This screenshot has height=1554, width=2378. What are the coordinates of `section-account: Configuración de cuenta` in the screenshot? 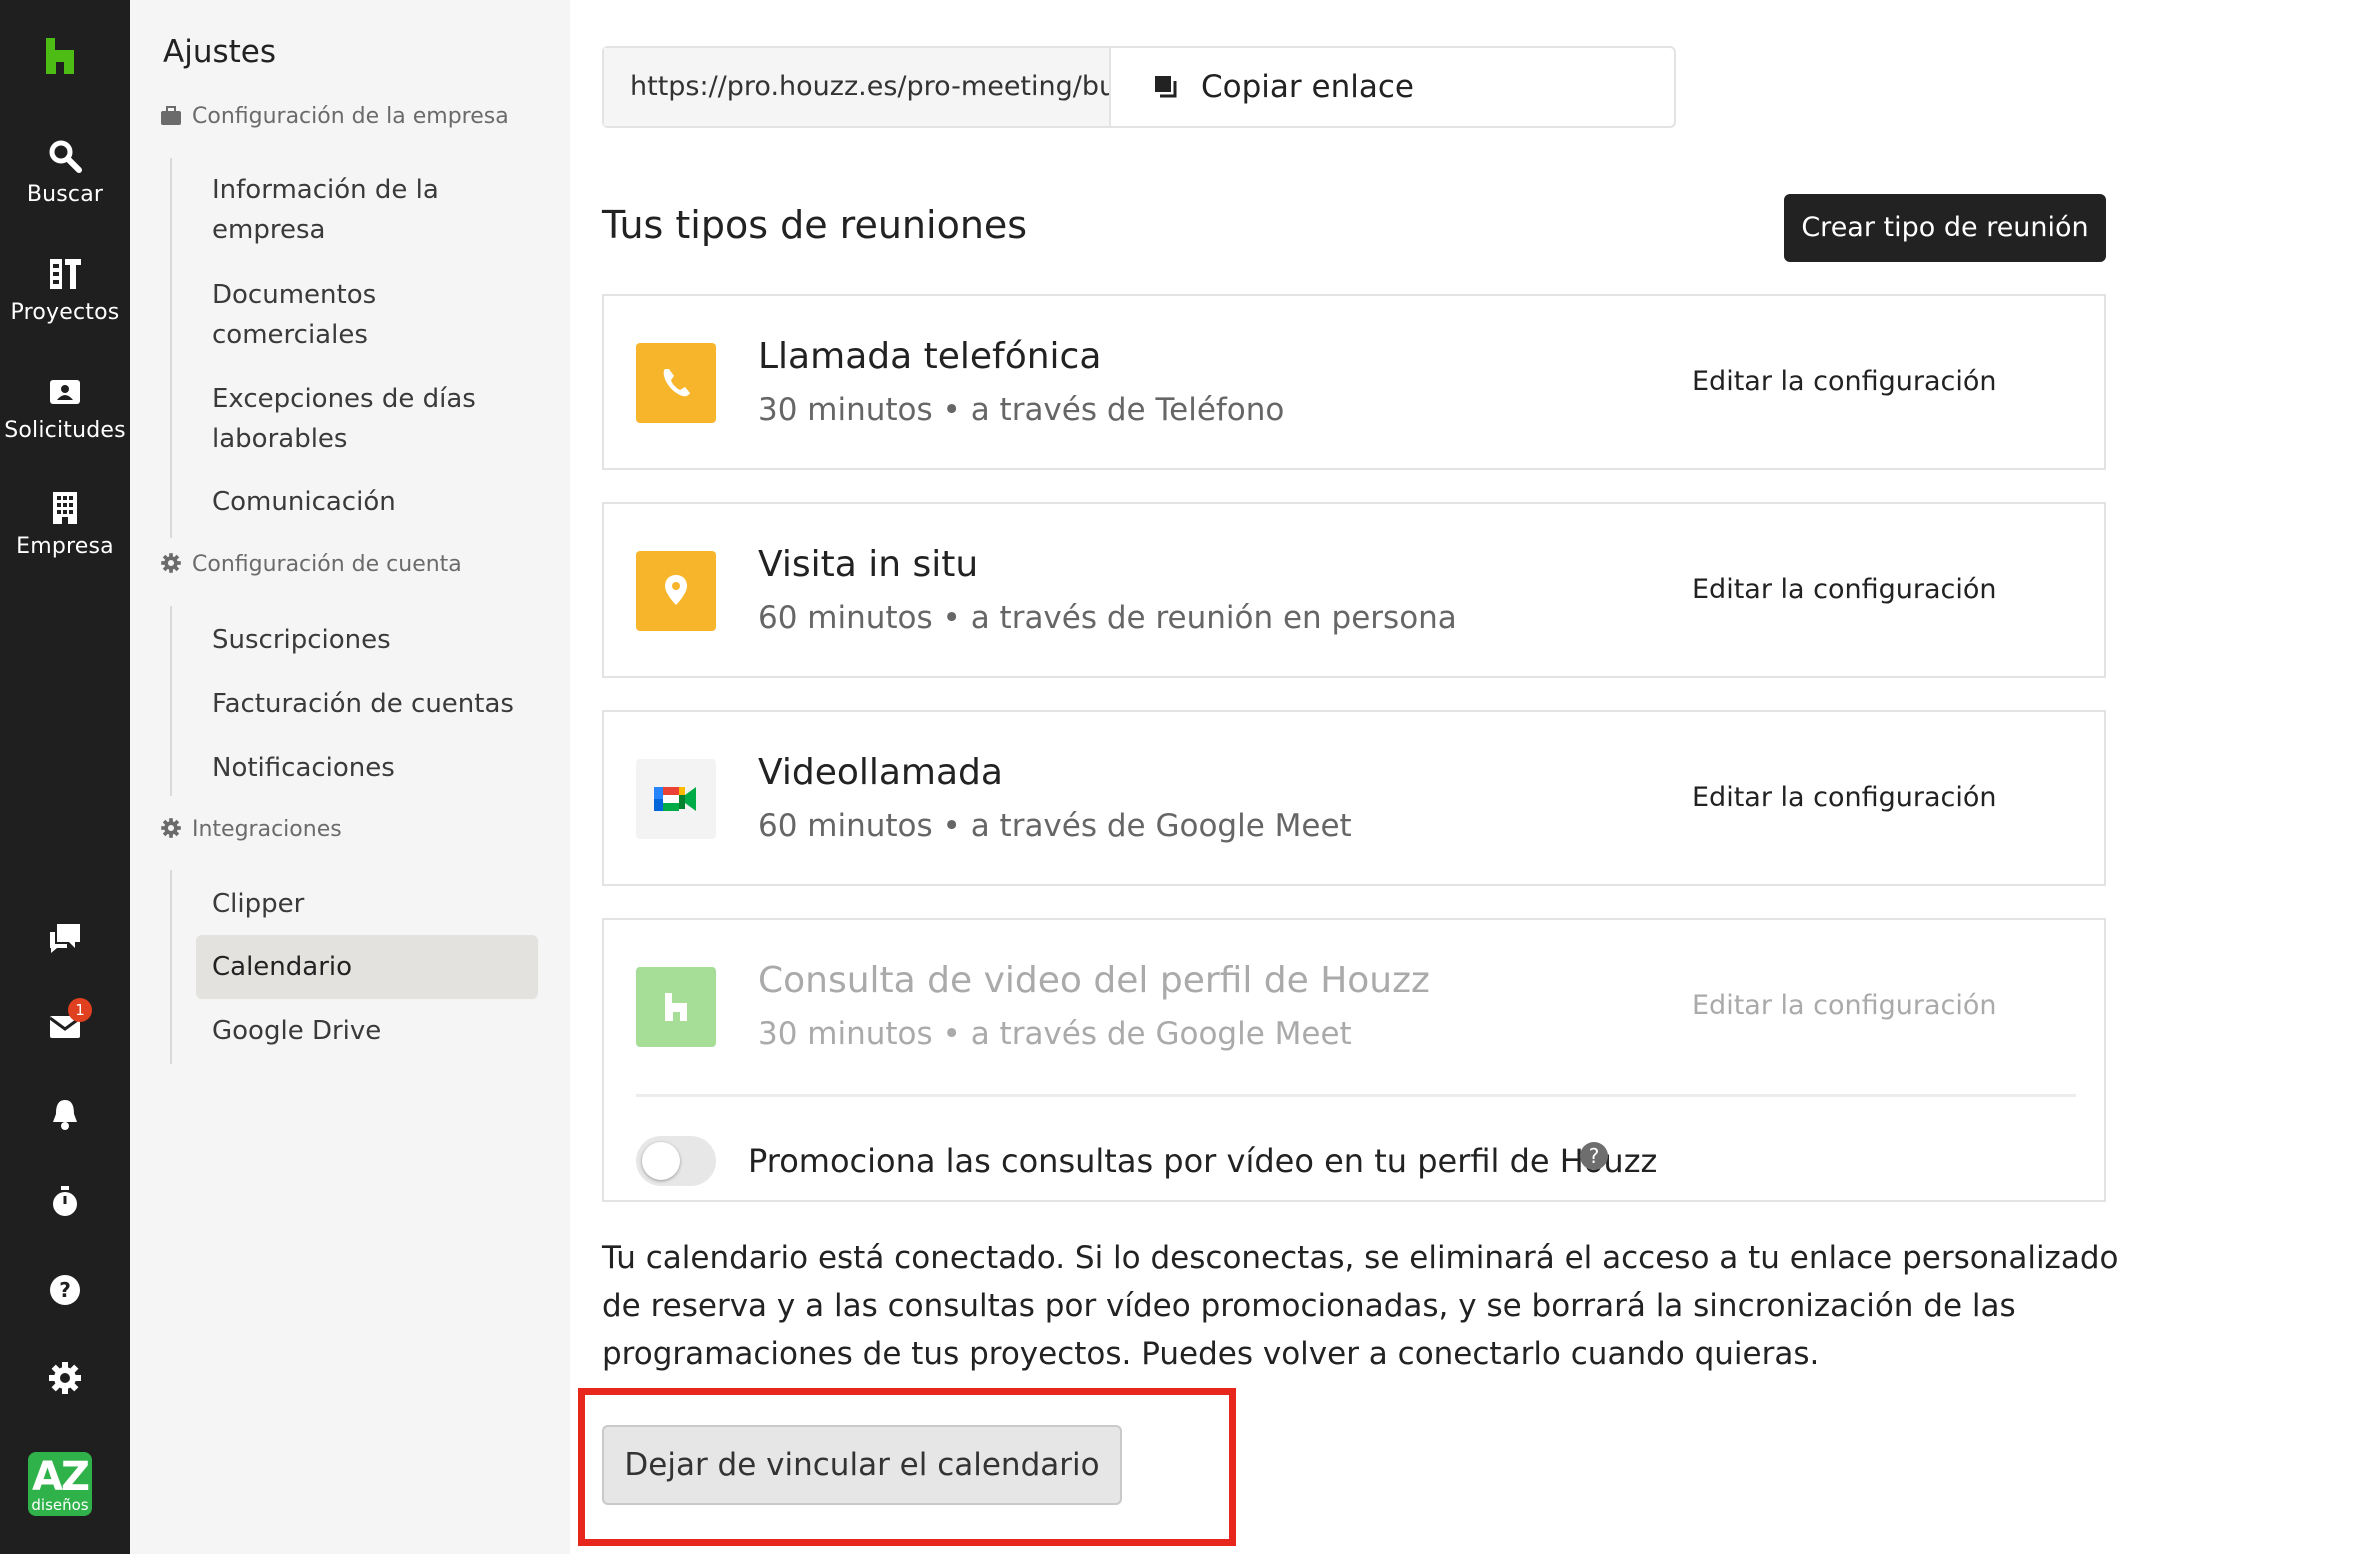 It's located at (311, 564).